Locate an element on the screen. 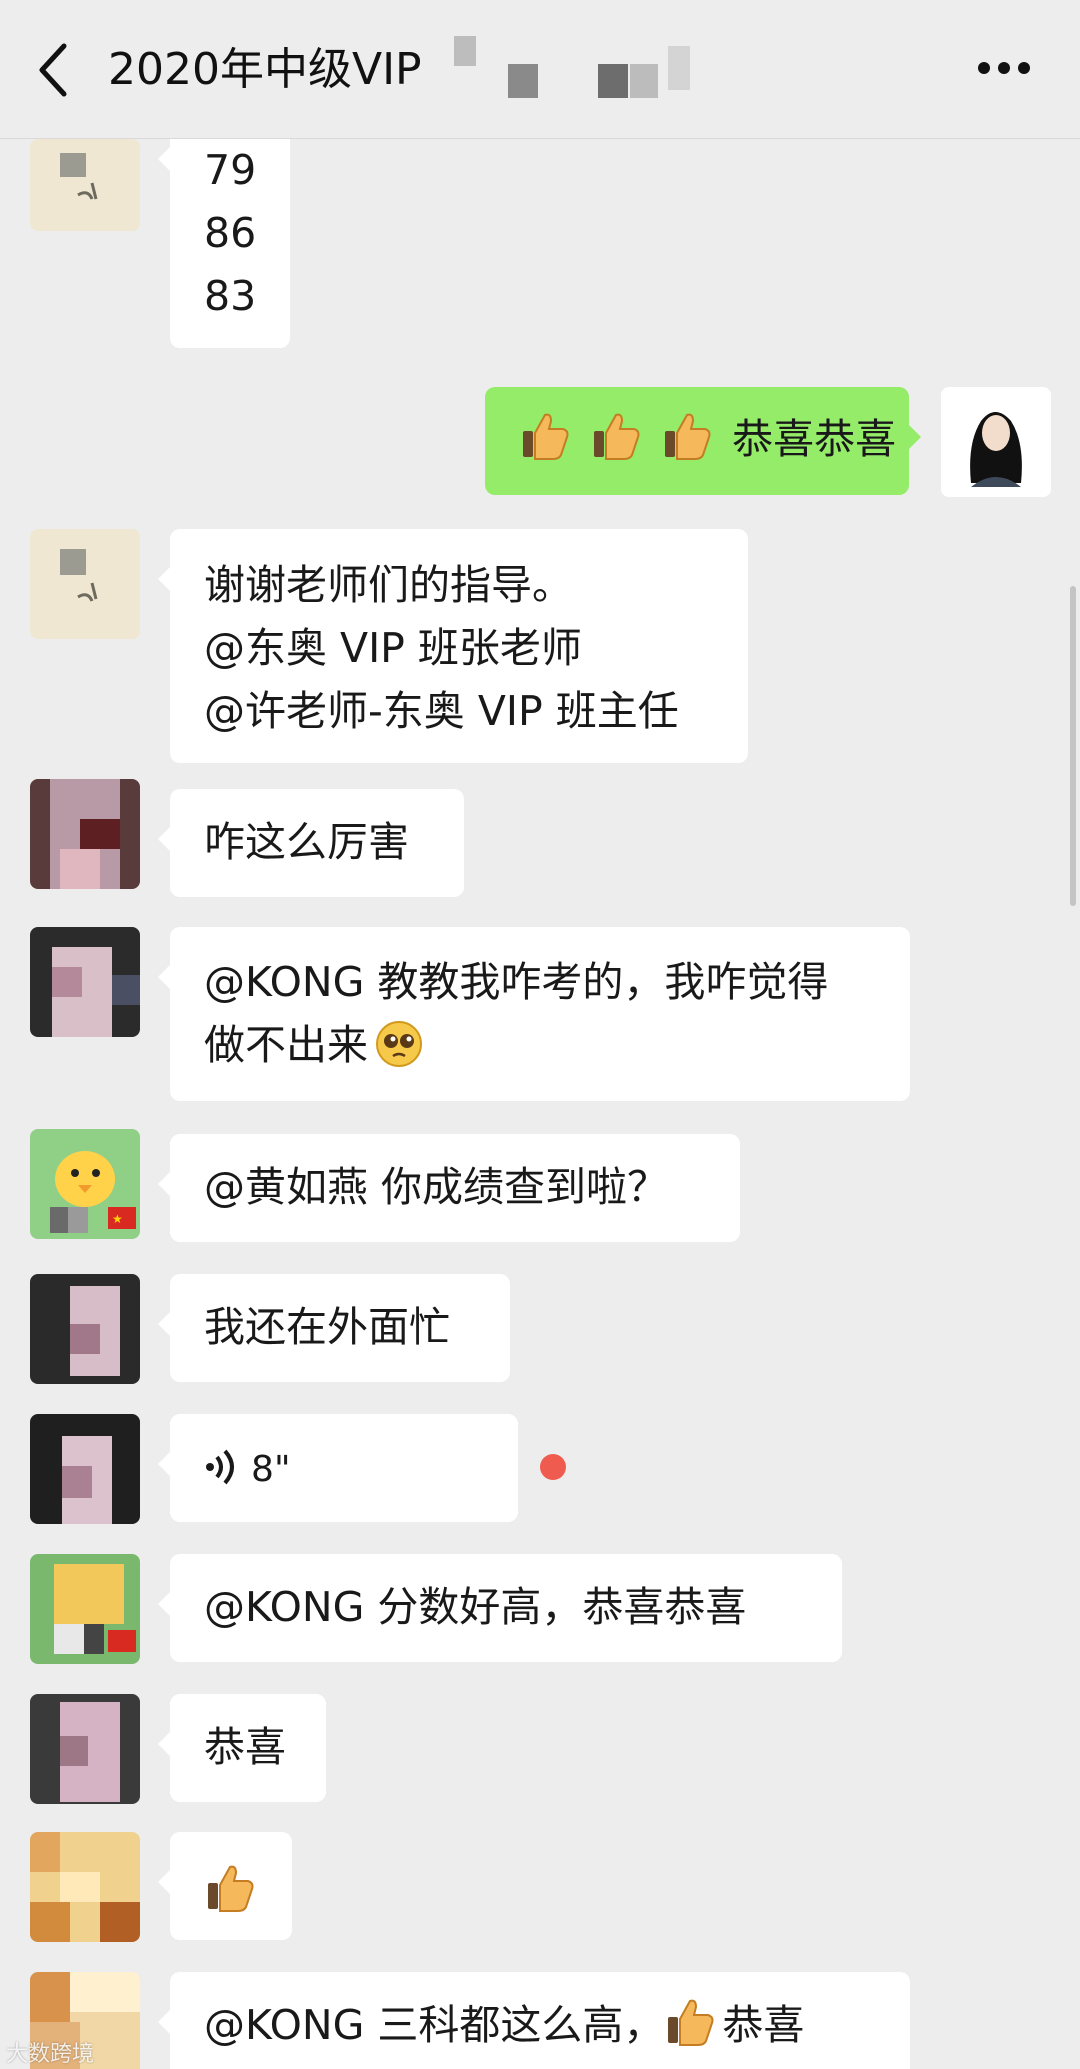  message-text: @东奥 VIP 班张老师 is located at coordinates (393, 648).